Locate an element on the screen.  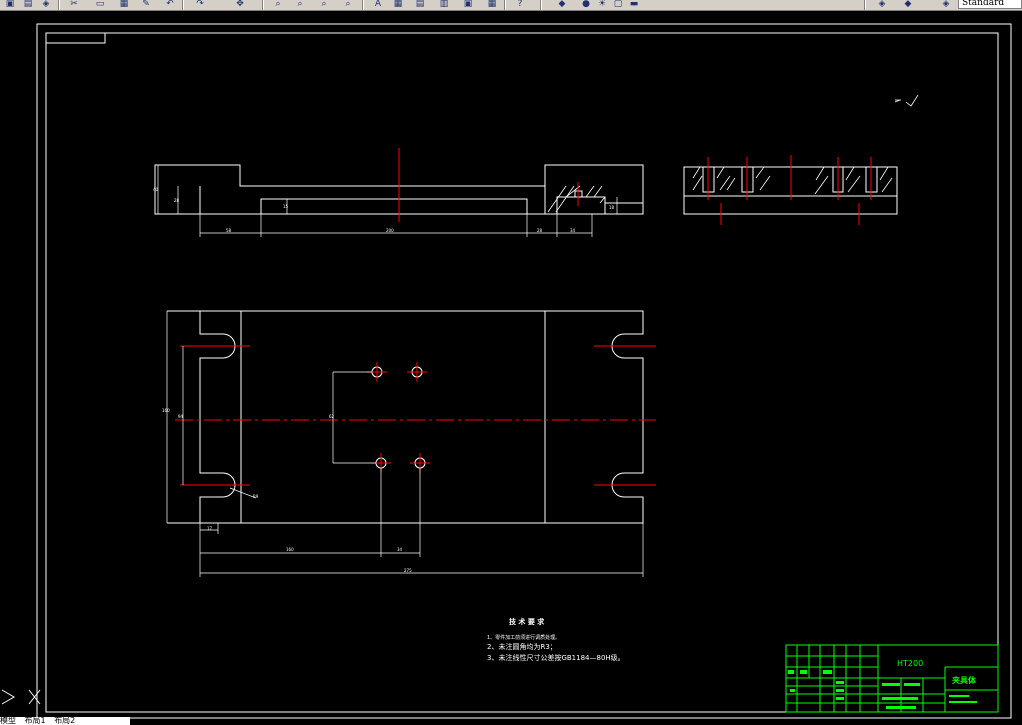
layout-tabs: 模型 布局1 布局2 is located at coordinates (65, 721).